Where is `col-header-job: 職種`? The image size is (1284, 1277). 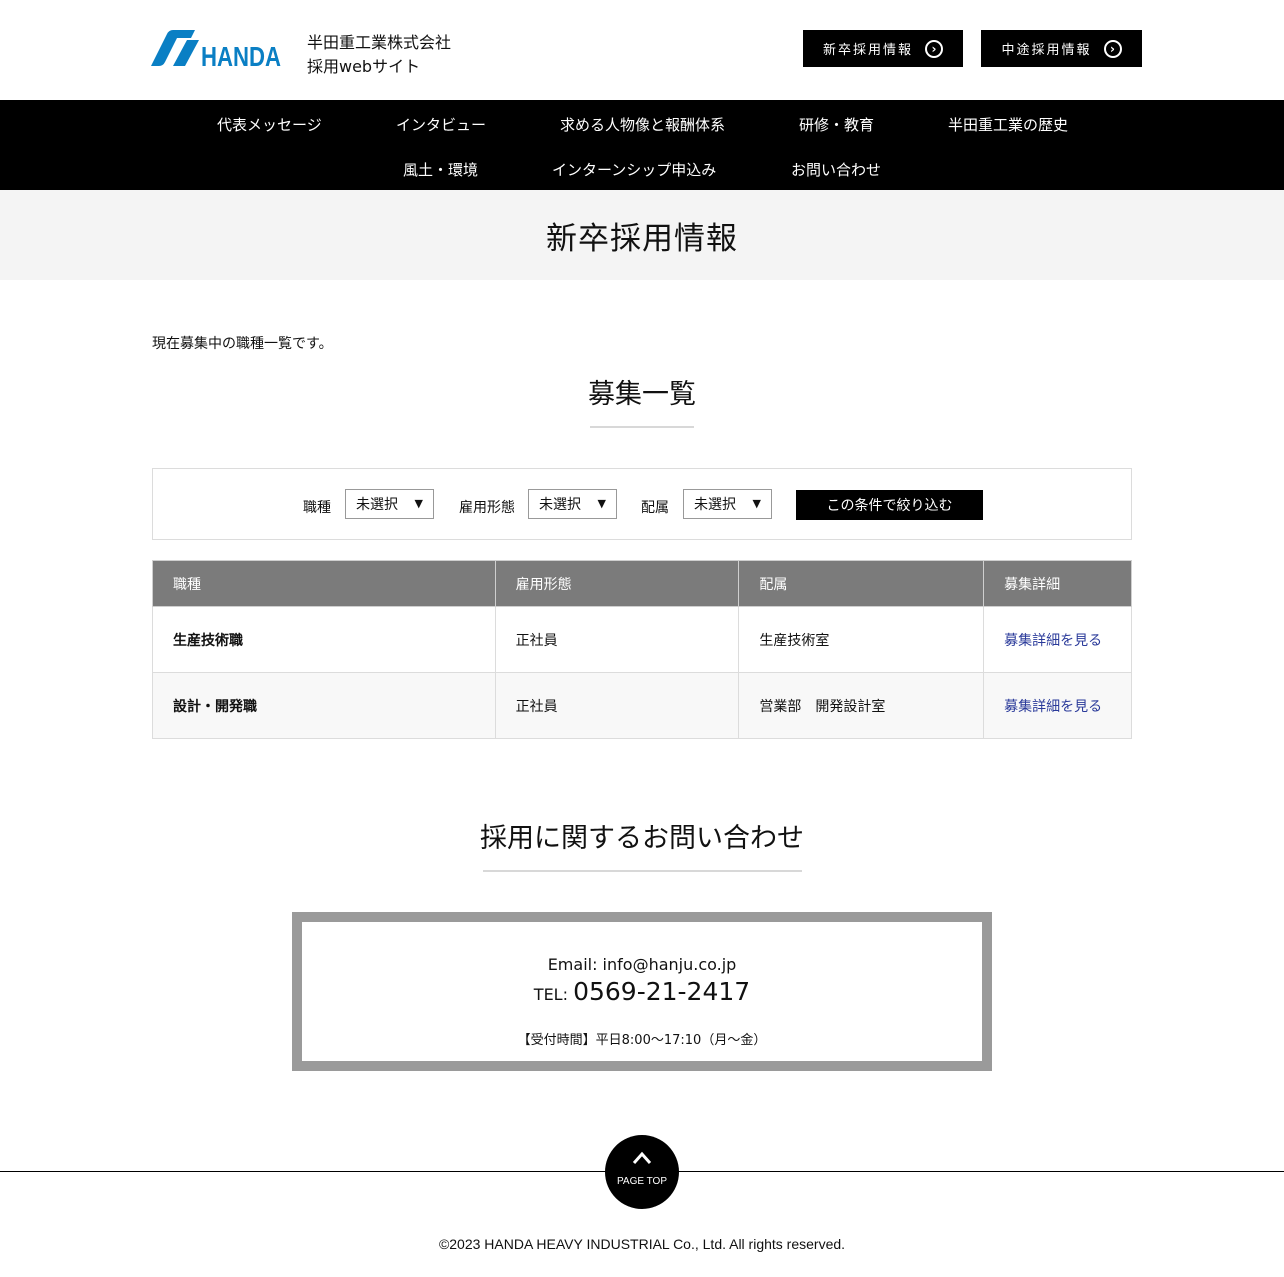
col-header-job: 職種 is located at coordinates (324, 583).